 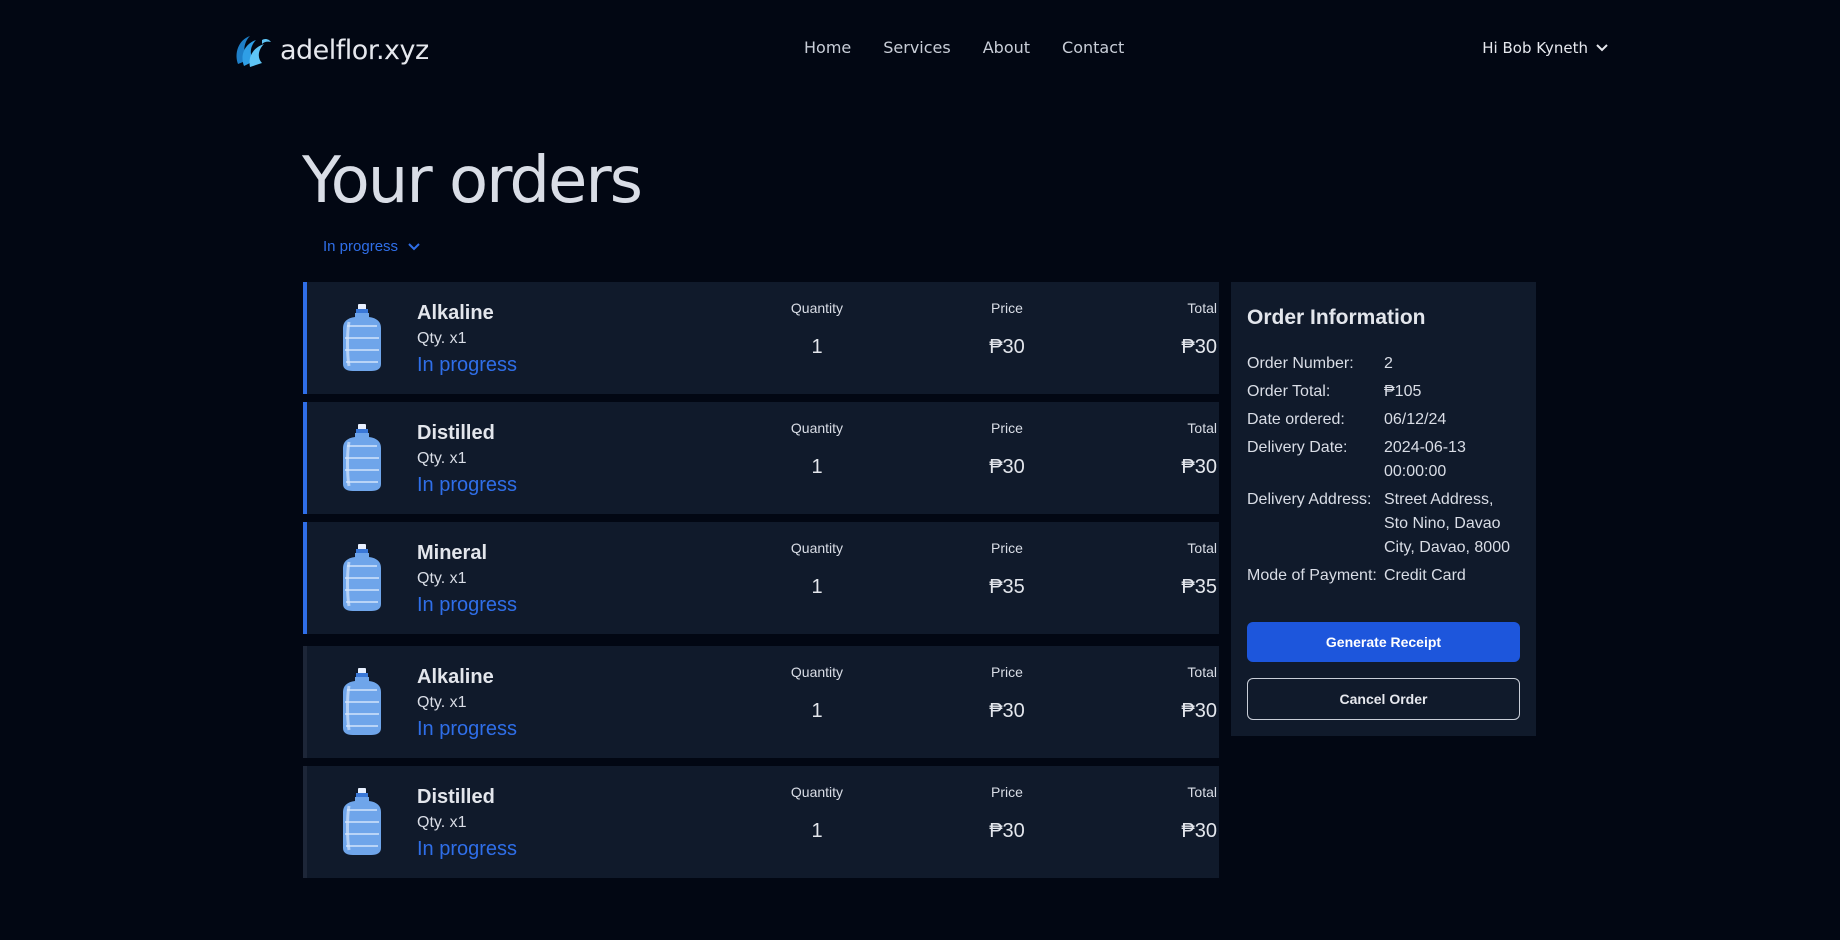 What do you see at coordinates (1297, 447) in the screenshot?
I see `order-info-label: Delivery Date:` at bounding box center [1297, 447].